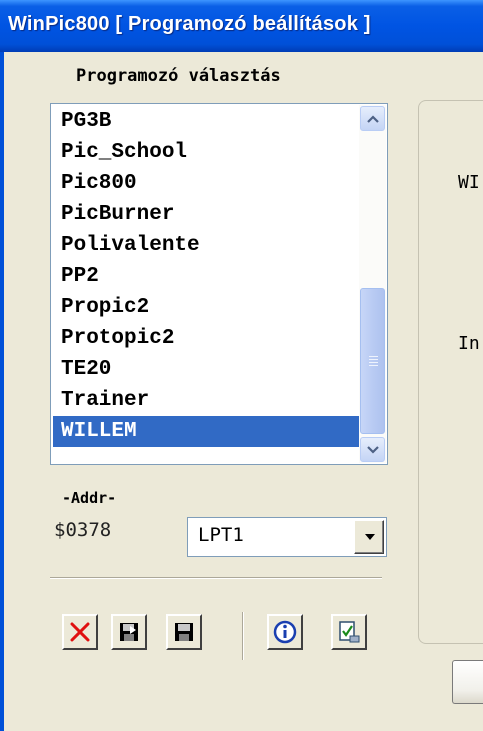 The image size is (483, 731). I want to click on info-icon, so click(285, 632).